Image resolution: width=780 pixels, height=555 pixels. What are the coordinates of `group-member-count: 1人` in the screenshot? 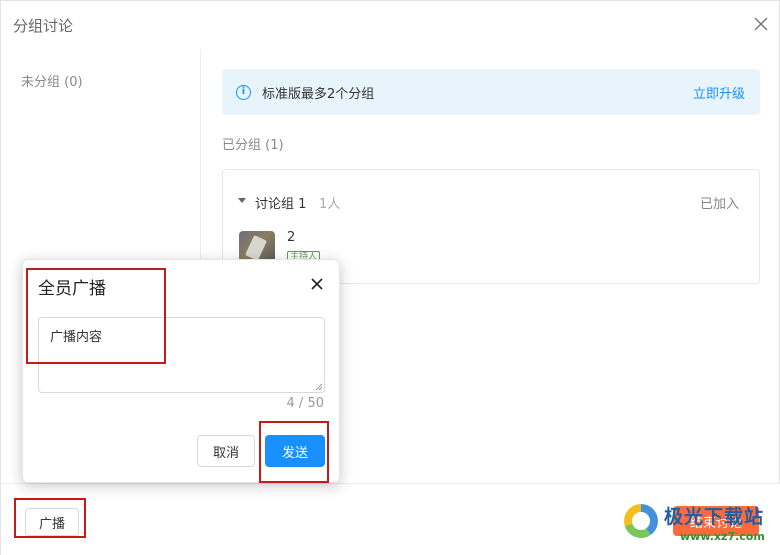 It's located at (330, 204).